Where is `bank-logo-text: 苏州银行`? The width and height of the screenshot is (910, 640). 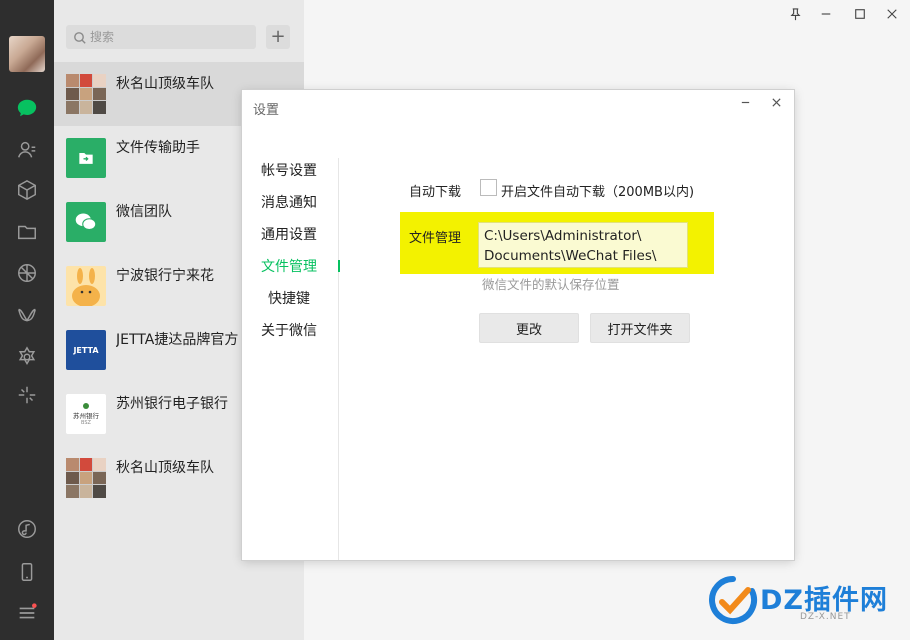
bank-logo-text: 苏州银行 is located at coordinates (86, 415).